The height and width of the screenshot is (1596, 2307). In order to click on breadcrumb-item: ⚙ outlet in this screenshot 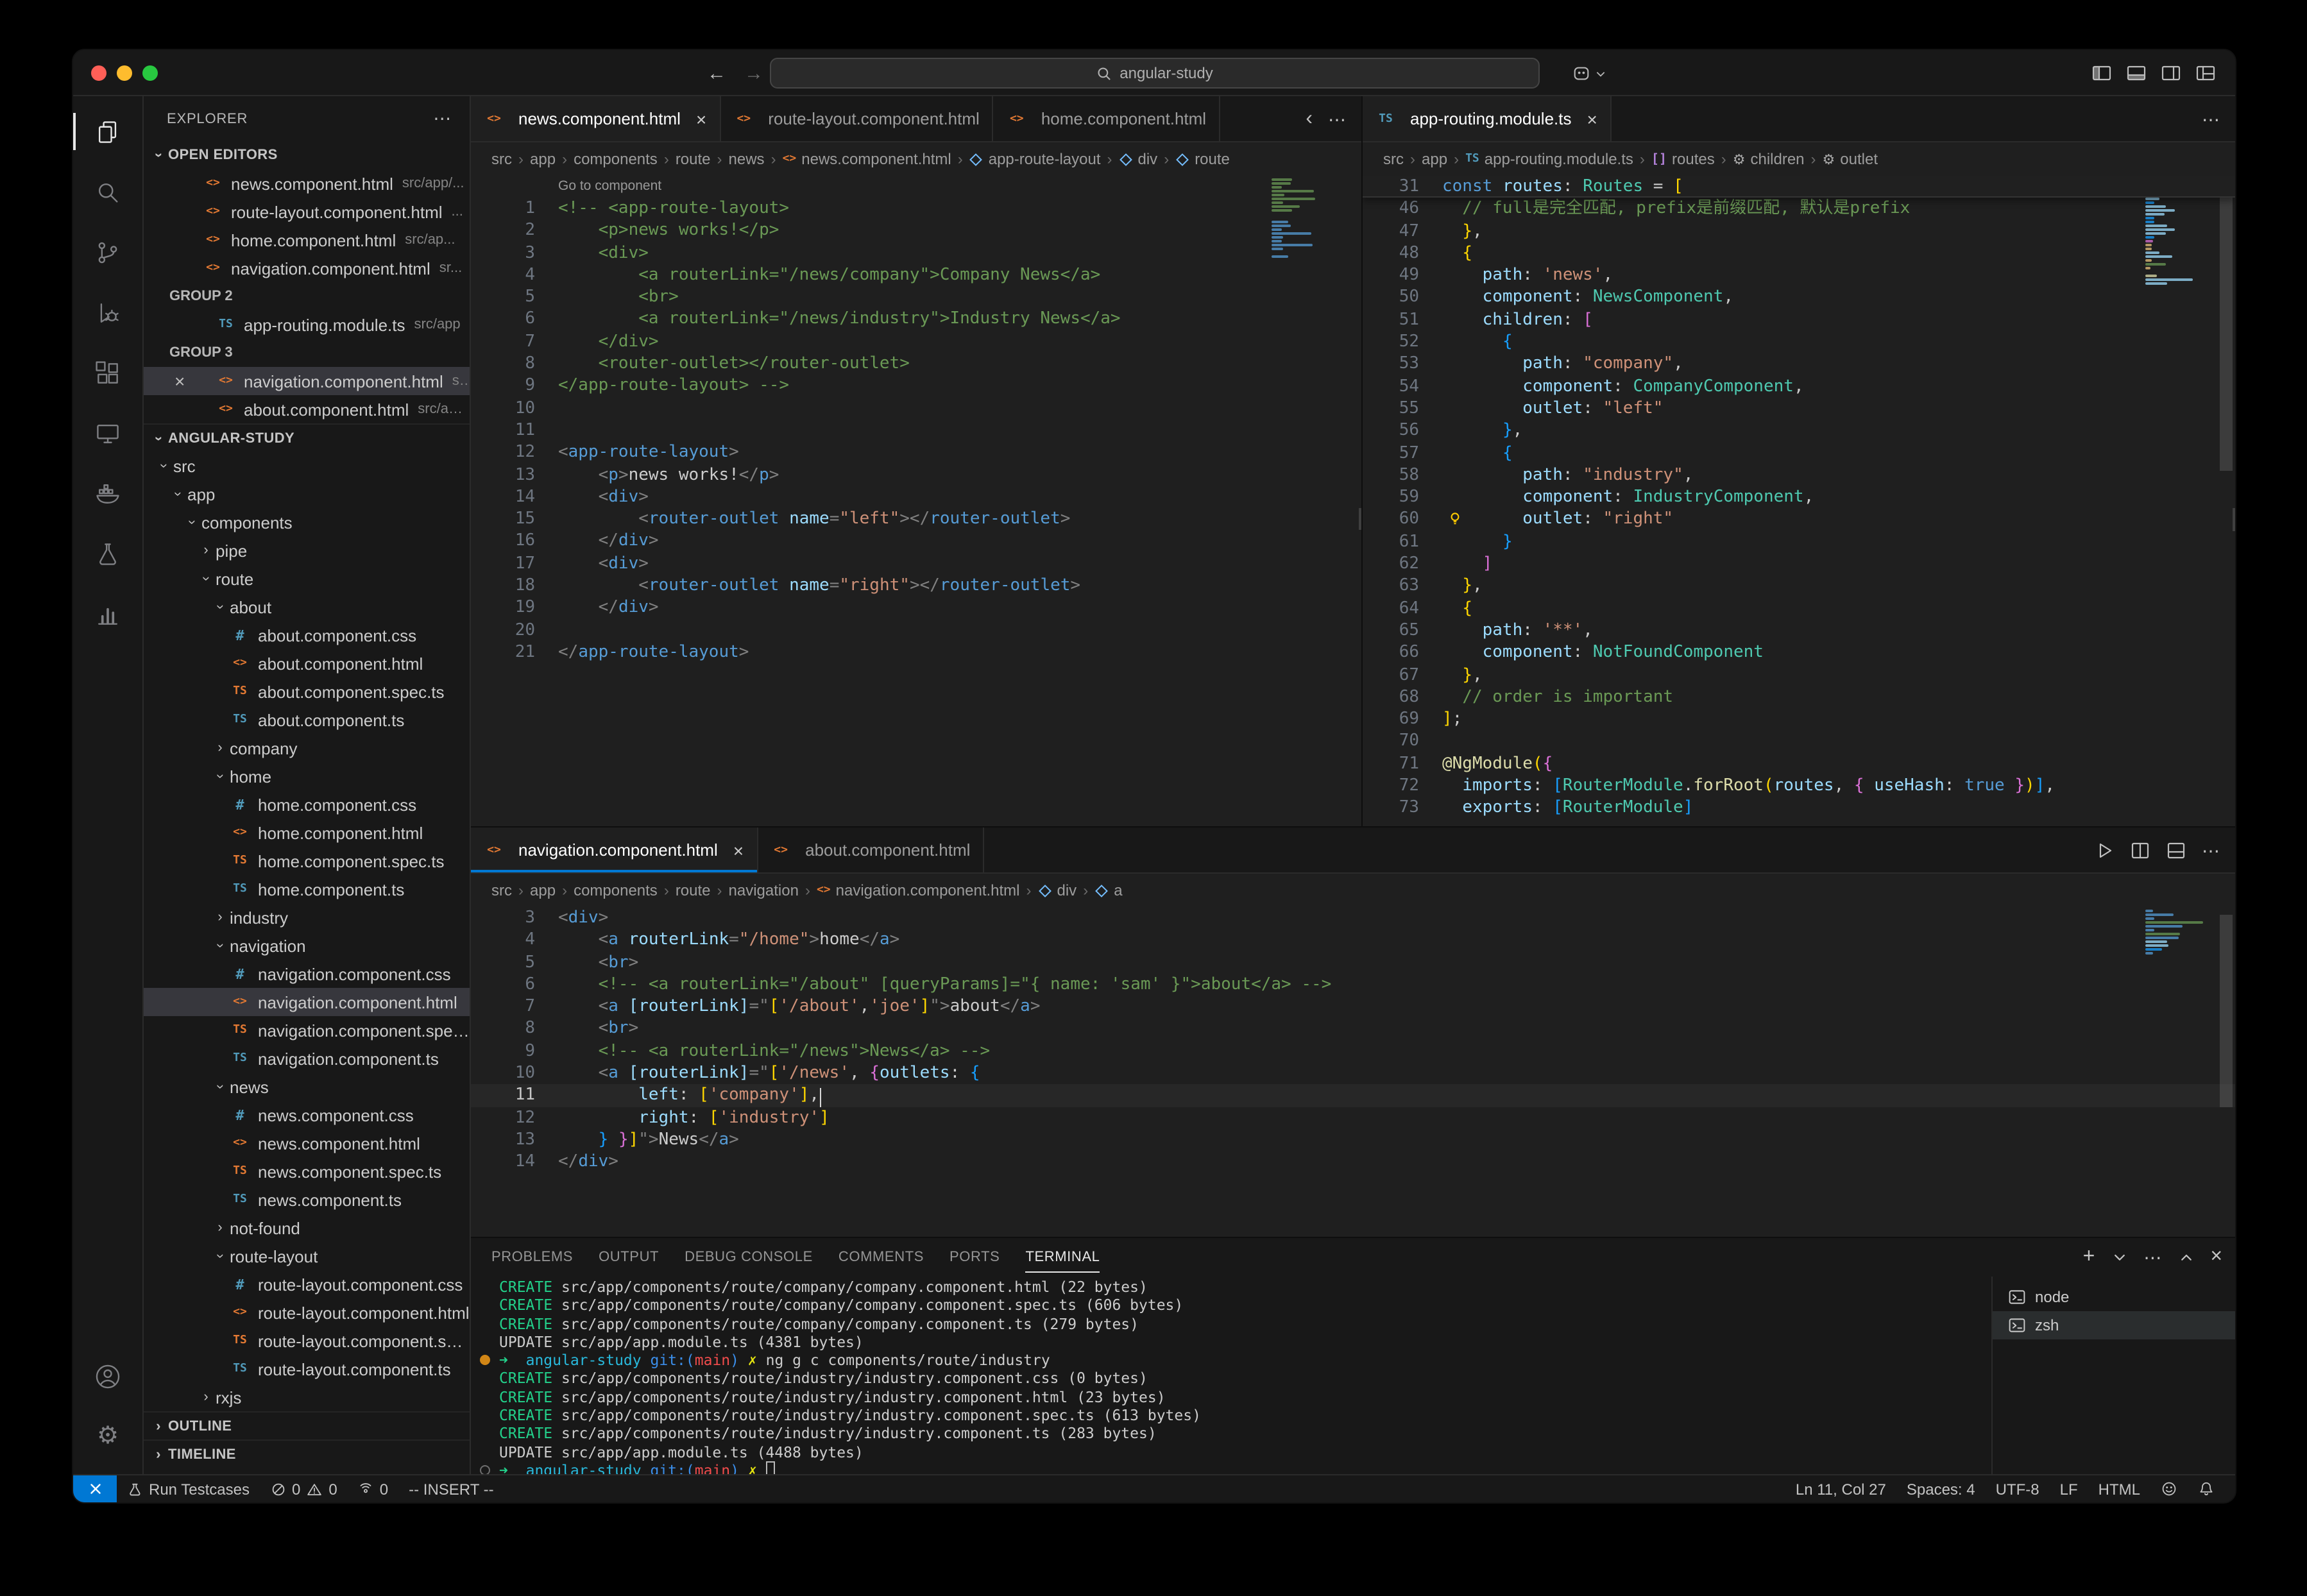, I will do `click(1850, 159)`.